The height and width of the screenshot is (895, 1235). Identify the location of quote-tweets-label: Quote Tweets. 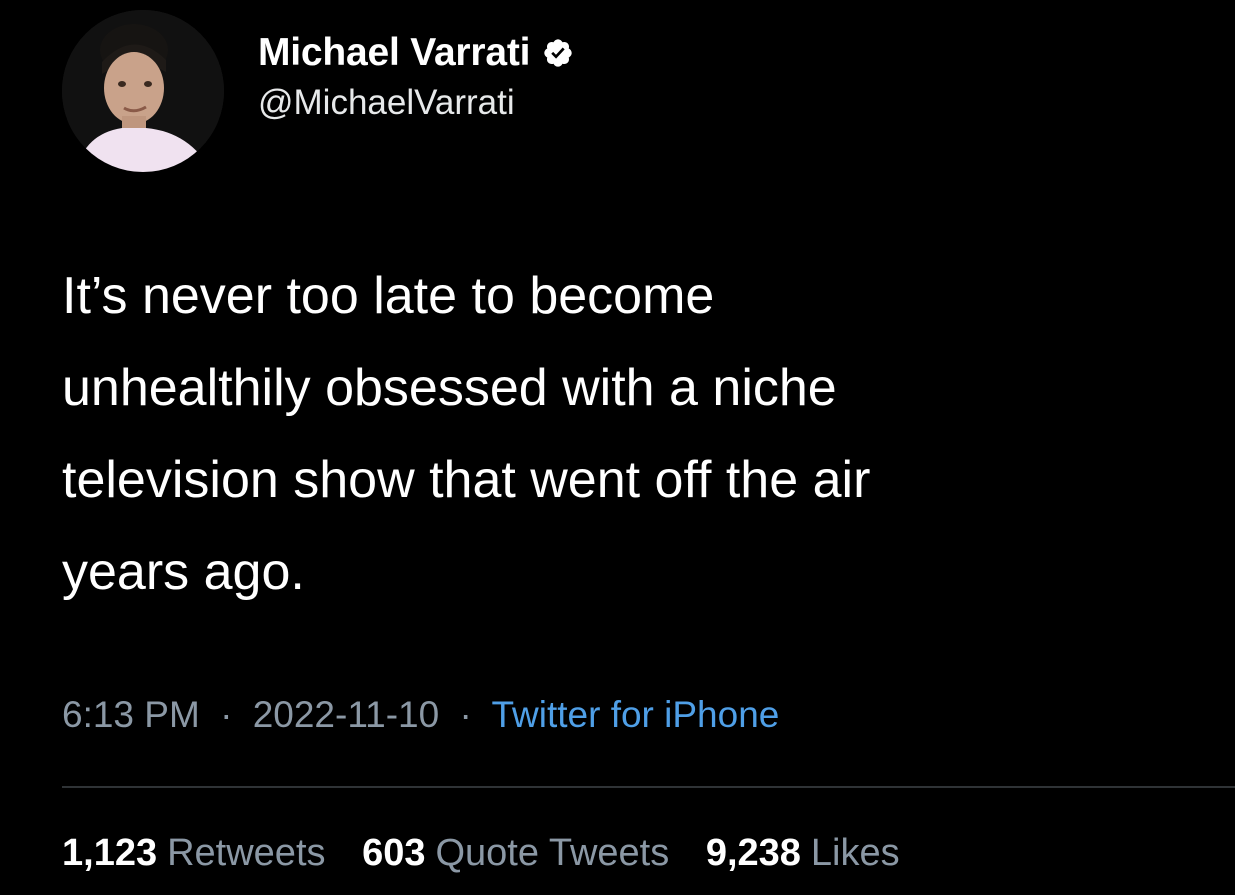
(552, 853).